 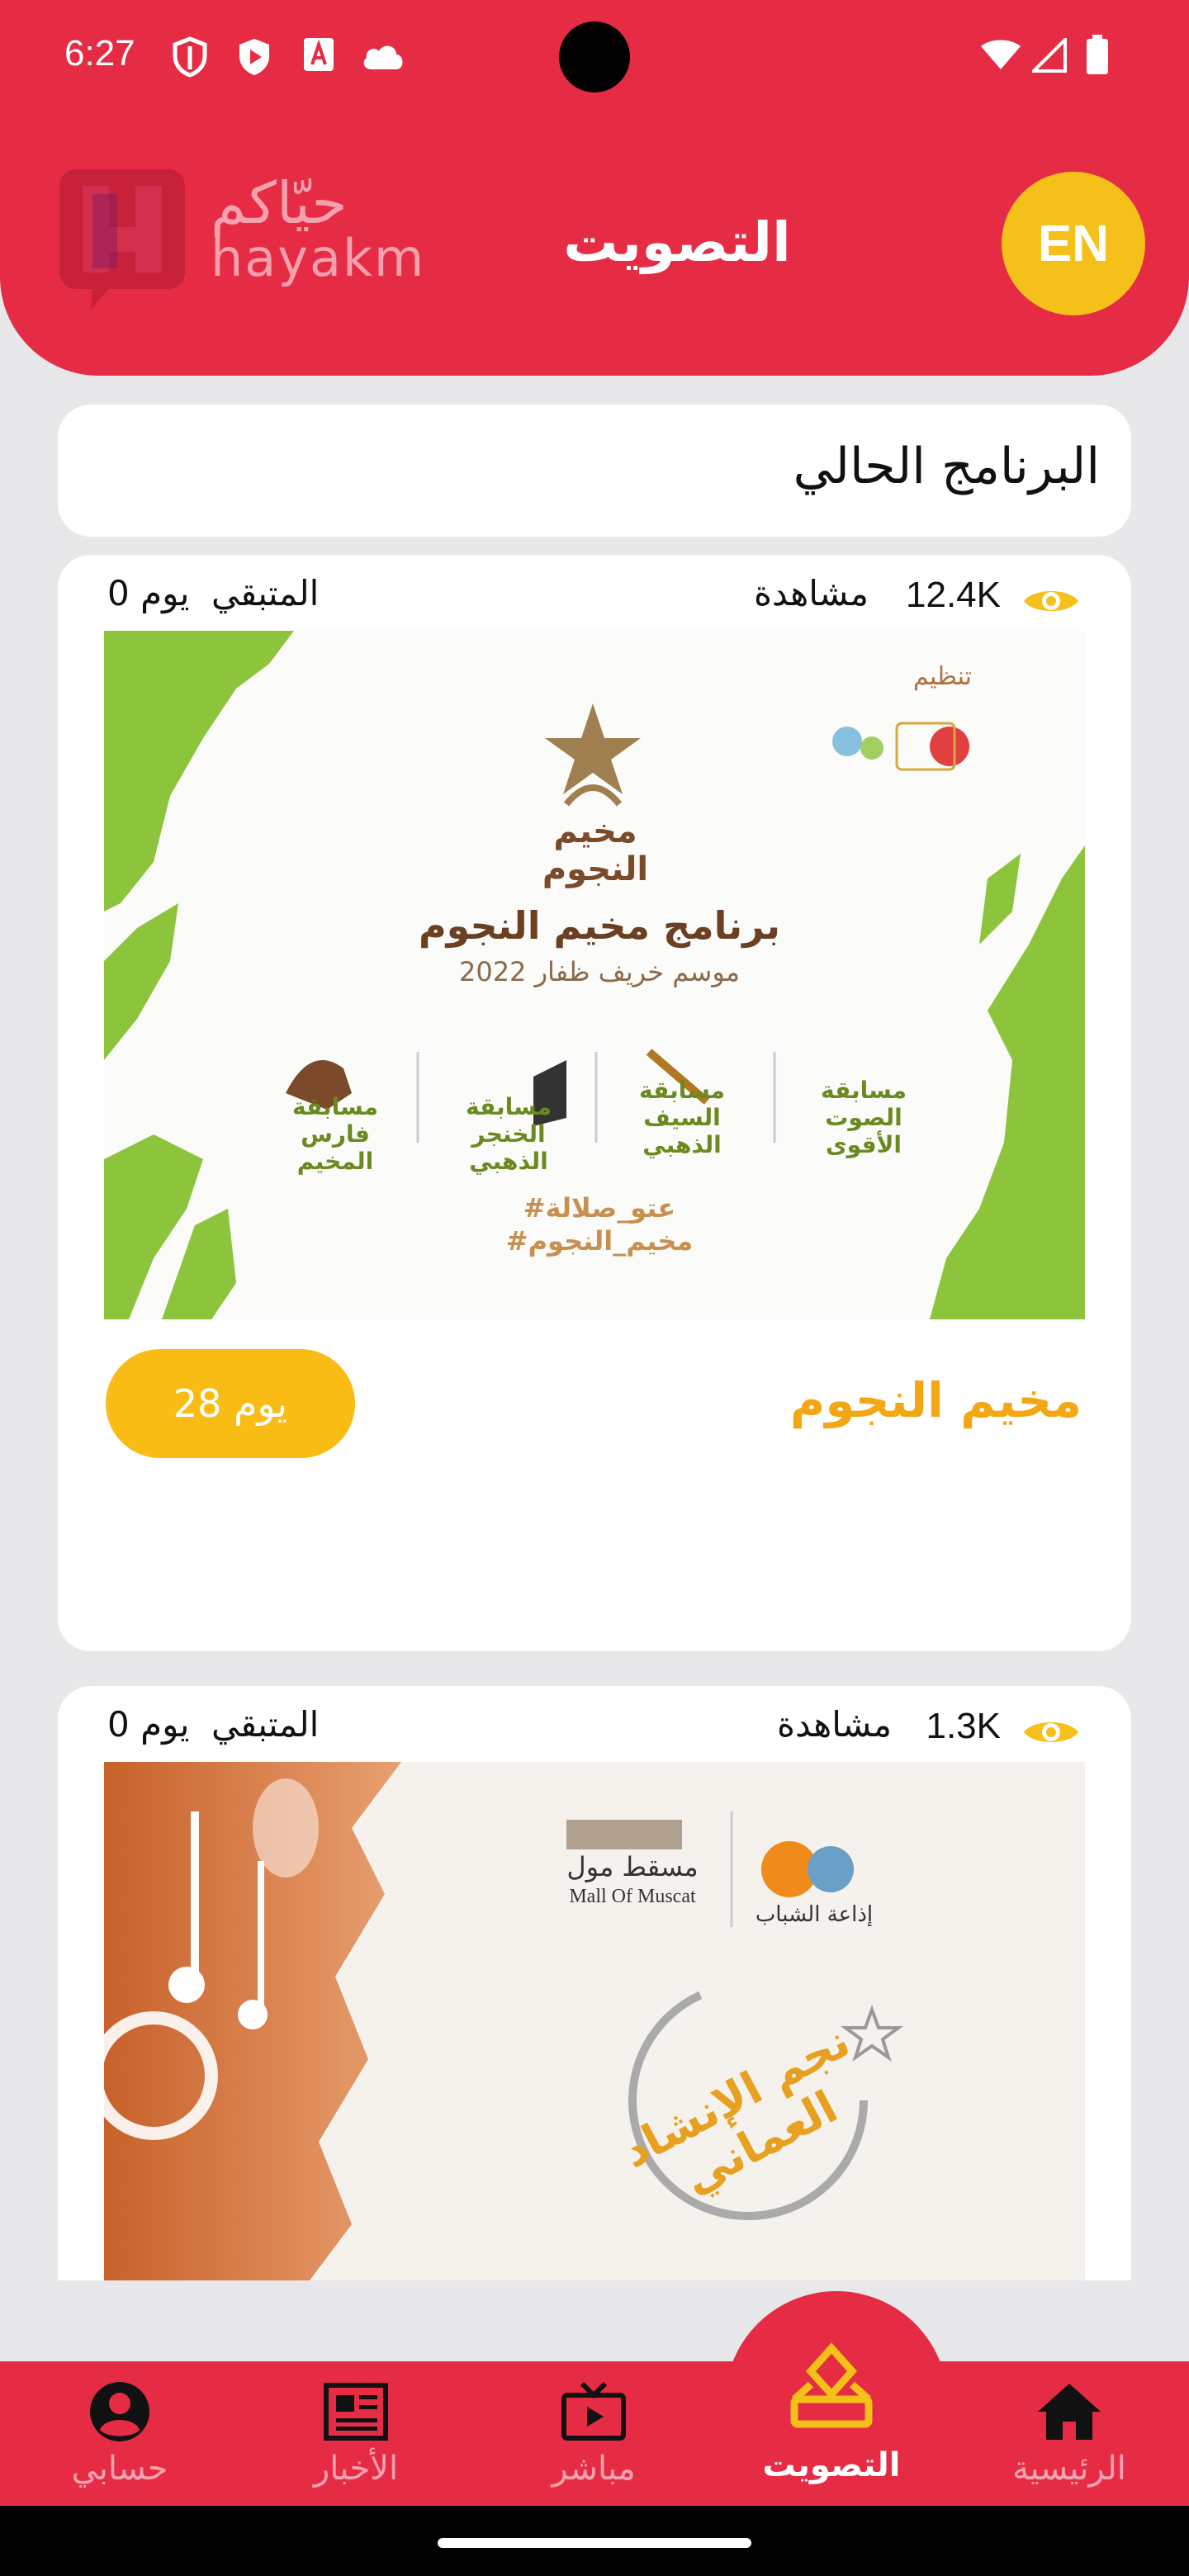 I want to click on play-protect-icon, so click(x=254, y=57).